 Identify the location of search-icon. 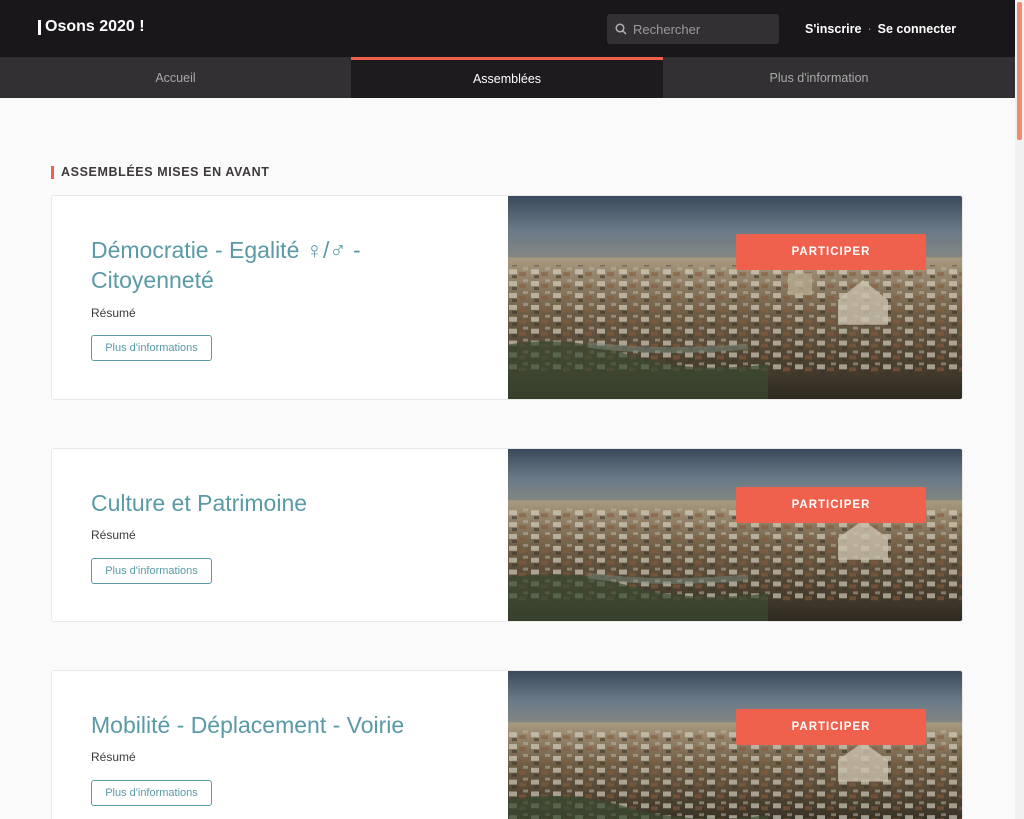
(621, 29).